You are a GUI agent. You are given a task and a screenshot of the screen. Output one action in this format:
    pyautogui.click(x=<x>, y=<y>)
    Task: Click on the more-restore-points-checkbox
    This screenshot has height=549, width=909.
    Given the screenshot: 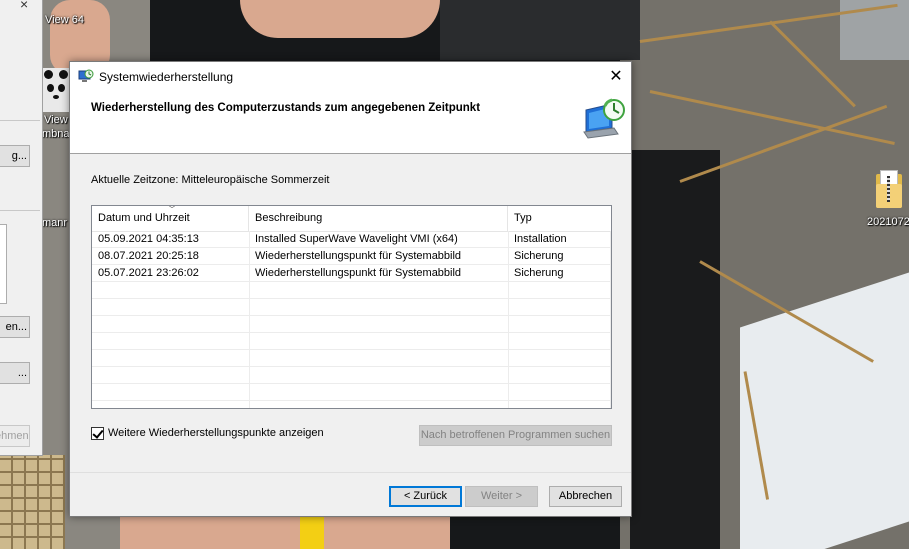 What is the action you would take?
    pyautogui.click(x=97, y=433)
    